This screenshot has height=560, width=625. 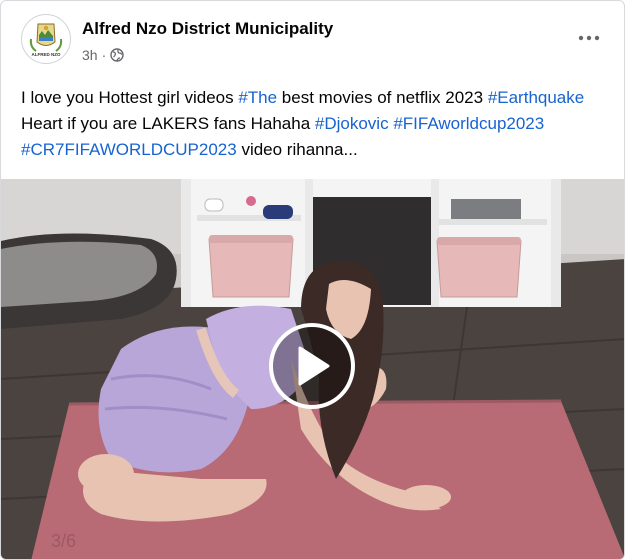 I want to click on hashtag-link: #Djokovic, so click(x=352, y=123).